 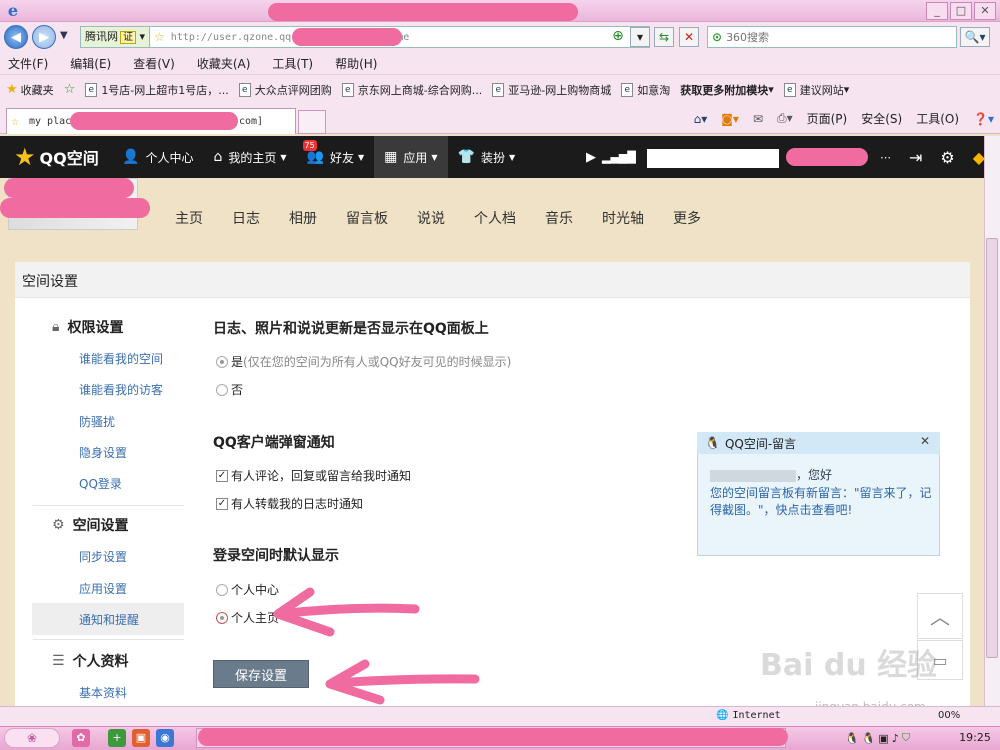 I want to click on scrollbar-thumb, so click(x=992, y=448).